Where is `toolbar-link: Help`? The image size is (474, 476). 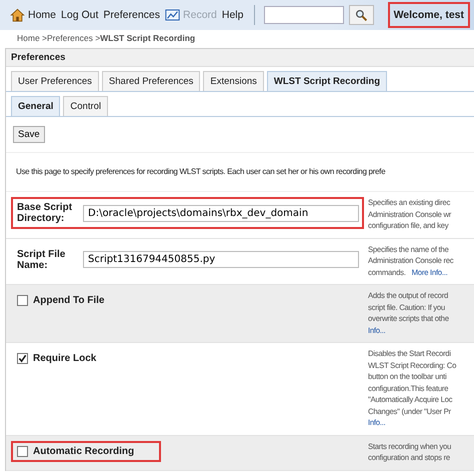 toolbar-link: Help is located at coordinates (233, 15).